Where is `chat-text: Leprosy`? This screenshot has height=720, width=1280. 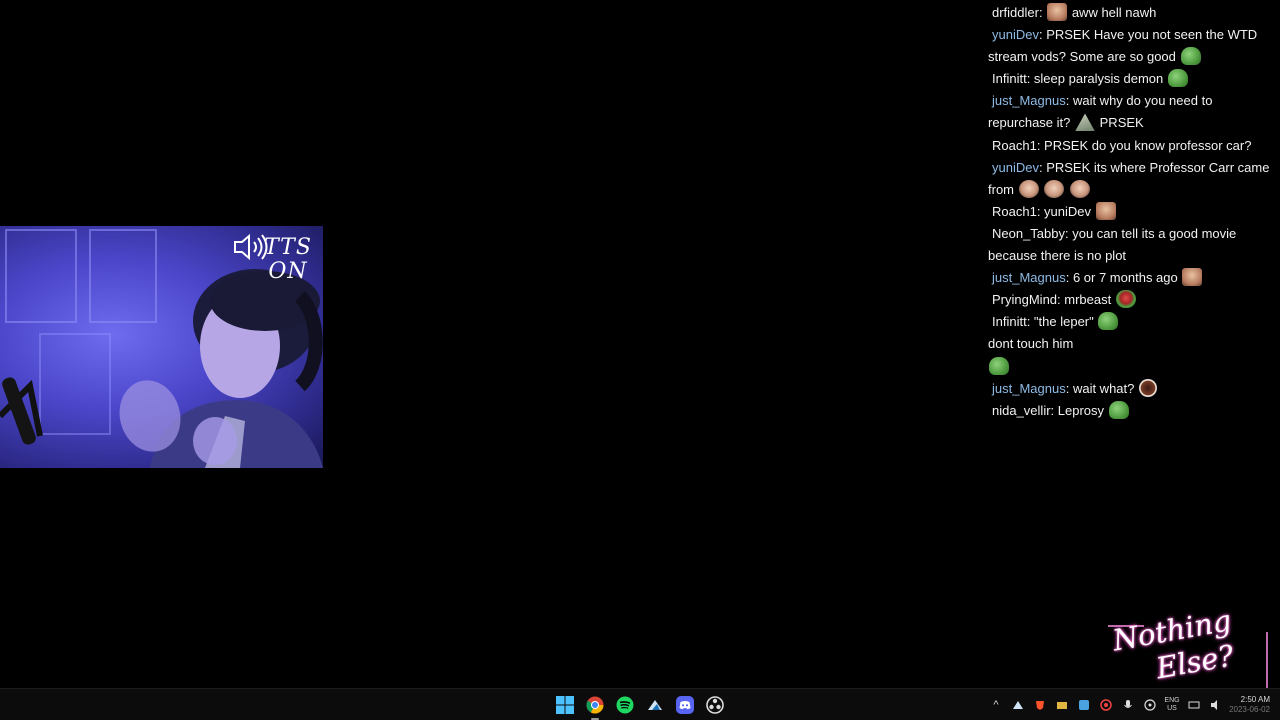 chat-text: Leprosy is located at coordinates (1081, 410).